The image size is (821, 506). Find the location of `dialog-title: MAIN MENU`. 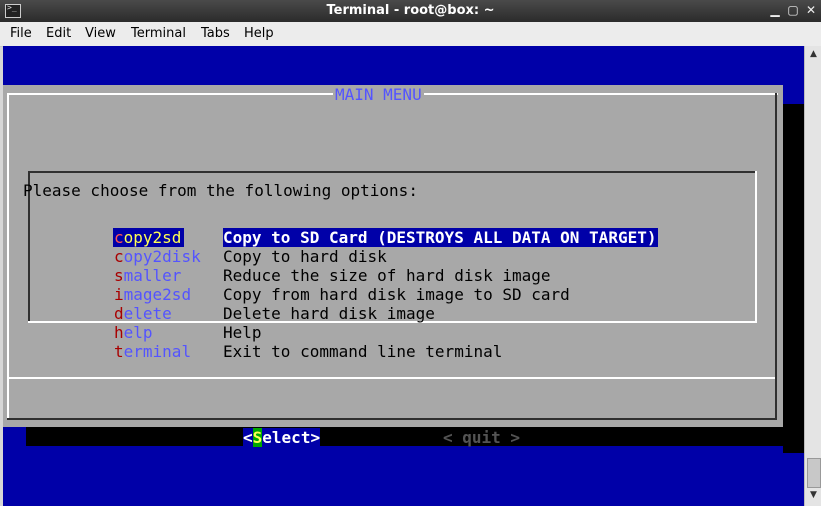

dialog-title: MAIN MENU is located at coordinates (378, 94).